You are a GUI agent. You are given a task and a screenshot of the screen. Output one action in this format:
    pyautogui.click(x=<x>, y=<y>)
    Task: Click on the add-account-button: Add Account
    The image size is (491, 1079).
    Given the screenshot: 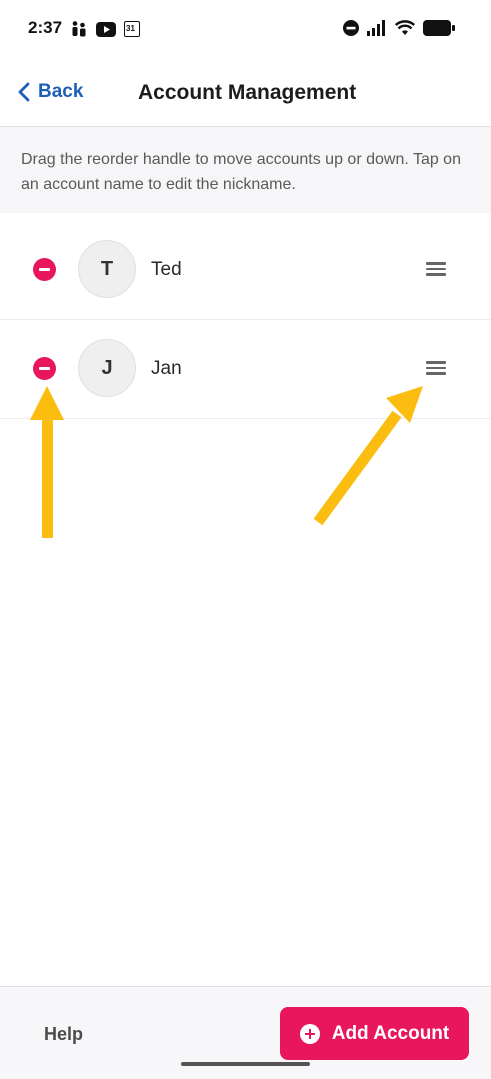 What is the action you would take?
    pyautogui.click(x=374, y=1033)
    